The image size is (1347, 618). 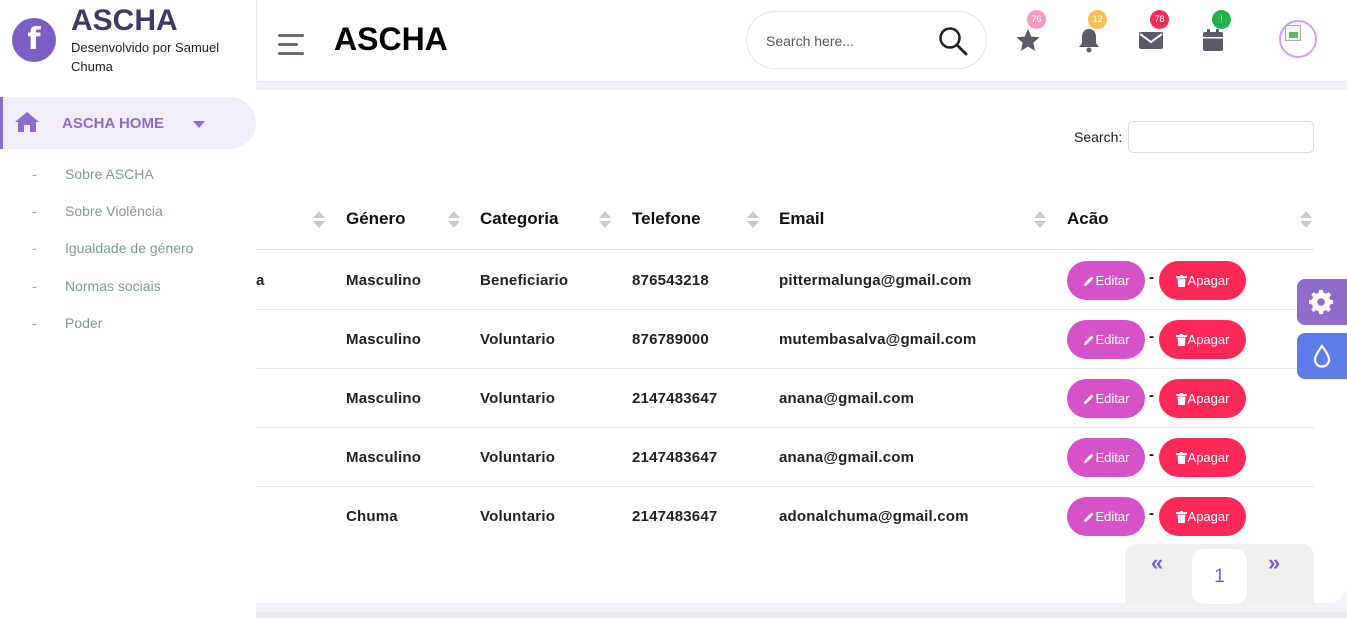 I want to click on sidebar-item-label: Igualdade de género, so click(x=129, y=248).